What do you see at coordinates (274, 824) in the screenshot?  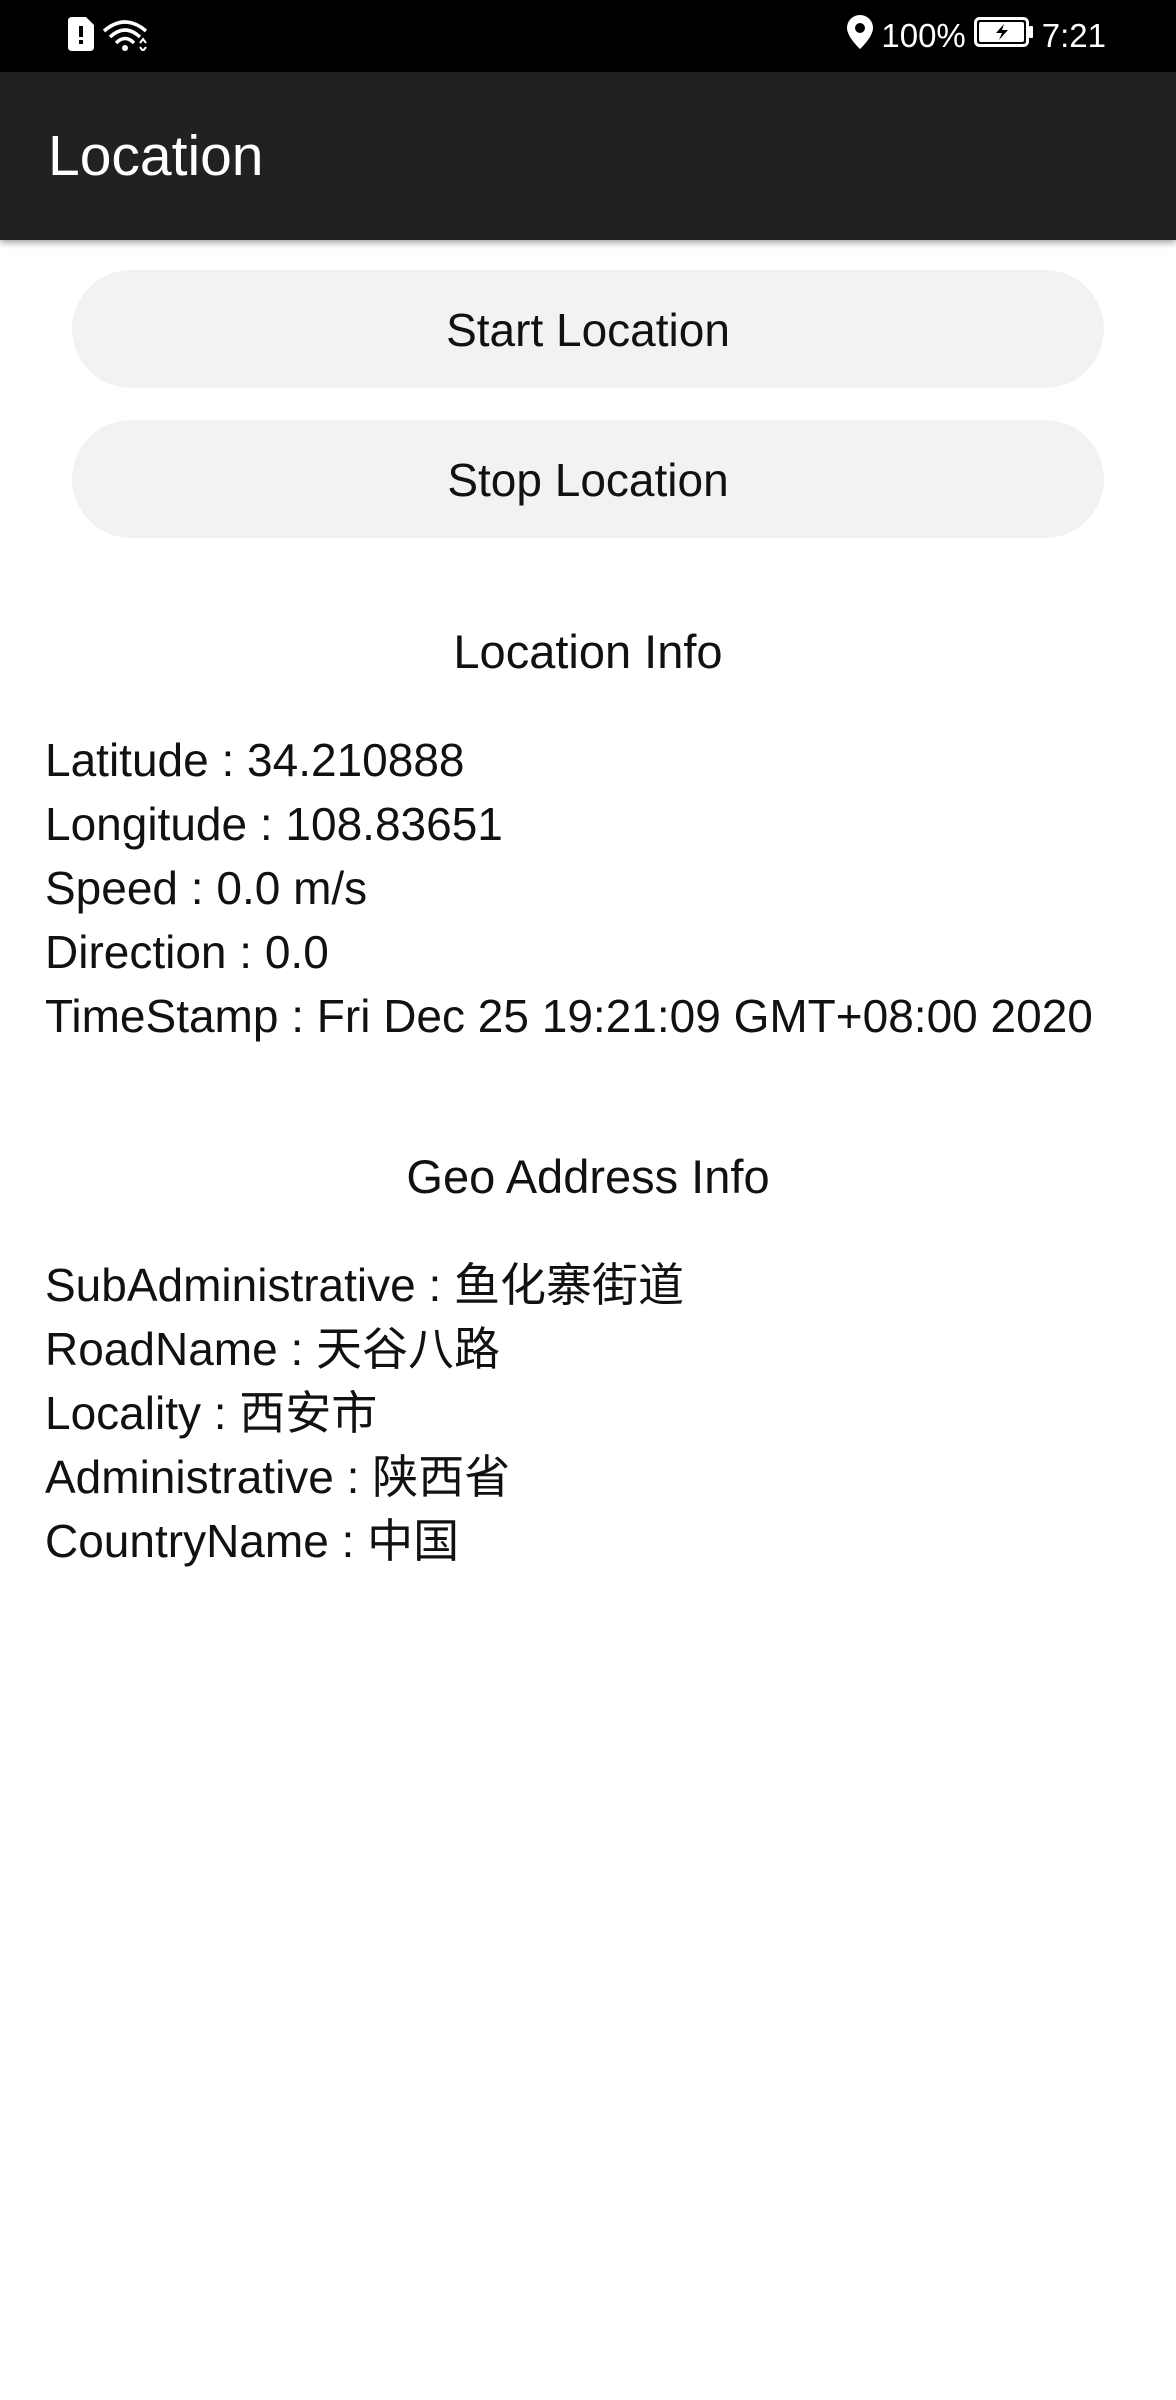 I see `longitude-text: Longitude : 108.83651` at bounding box center [274, 824].